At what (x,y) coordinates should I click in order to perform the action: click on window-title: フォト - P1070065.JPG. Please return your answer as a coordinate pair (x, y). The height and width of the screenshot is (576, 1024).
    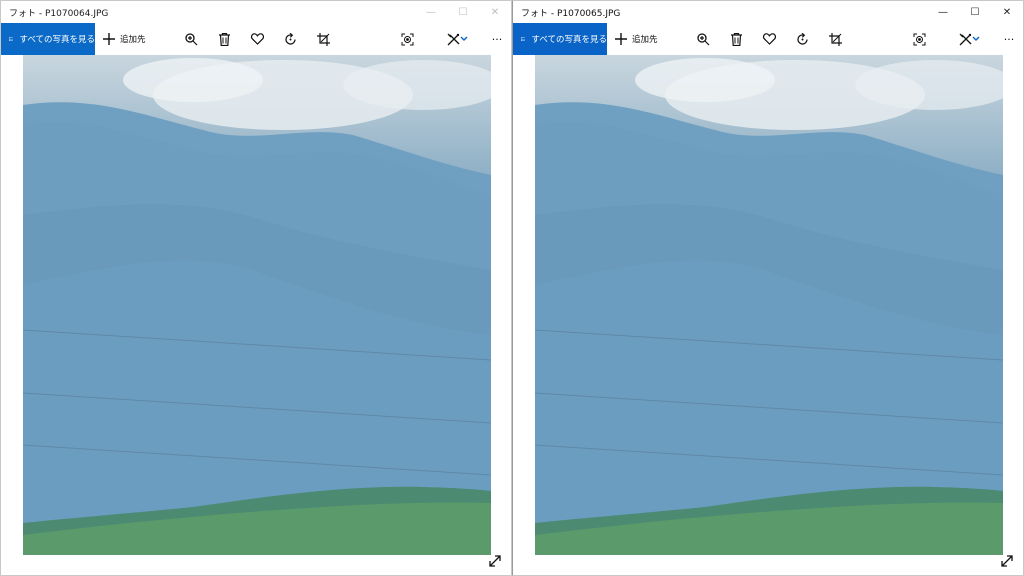
    Looking at the image, I should click on (571, 13).